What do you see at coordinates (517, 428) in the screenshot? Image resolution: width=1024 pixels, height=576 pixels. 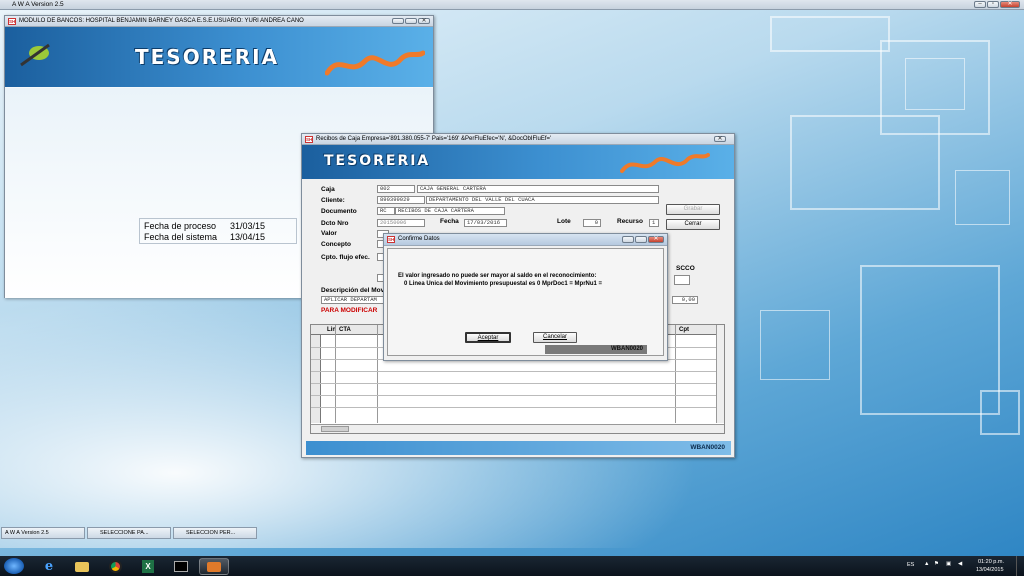 I see `grid-horizontal-scrollbar` at bounding box center [517, 428].